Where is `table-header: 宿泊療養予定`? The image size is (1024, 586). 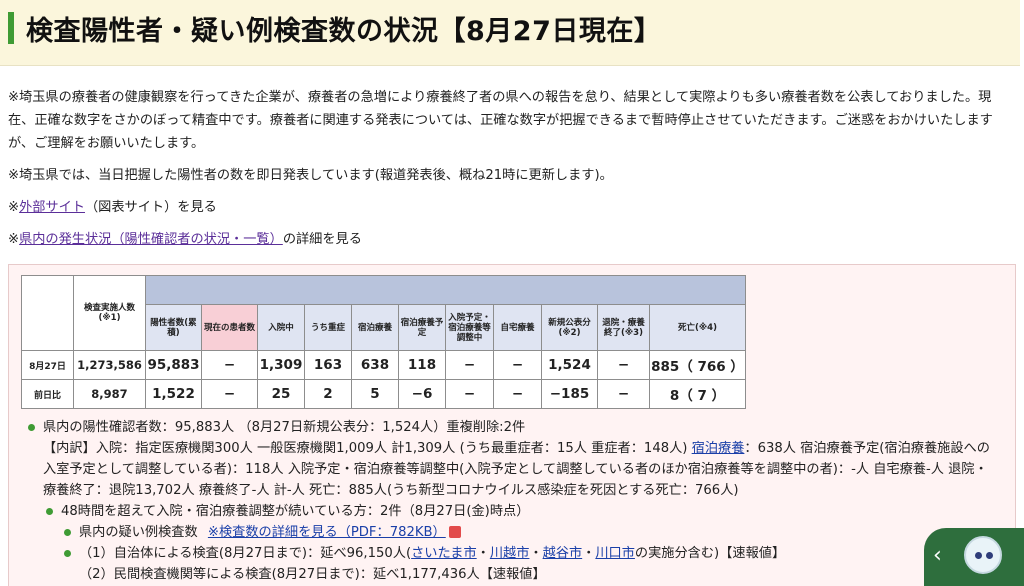 table-header: 宿泊療養予定 is located at coordinates (422, 327).